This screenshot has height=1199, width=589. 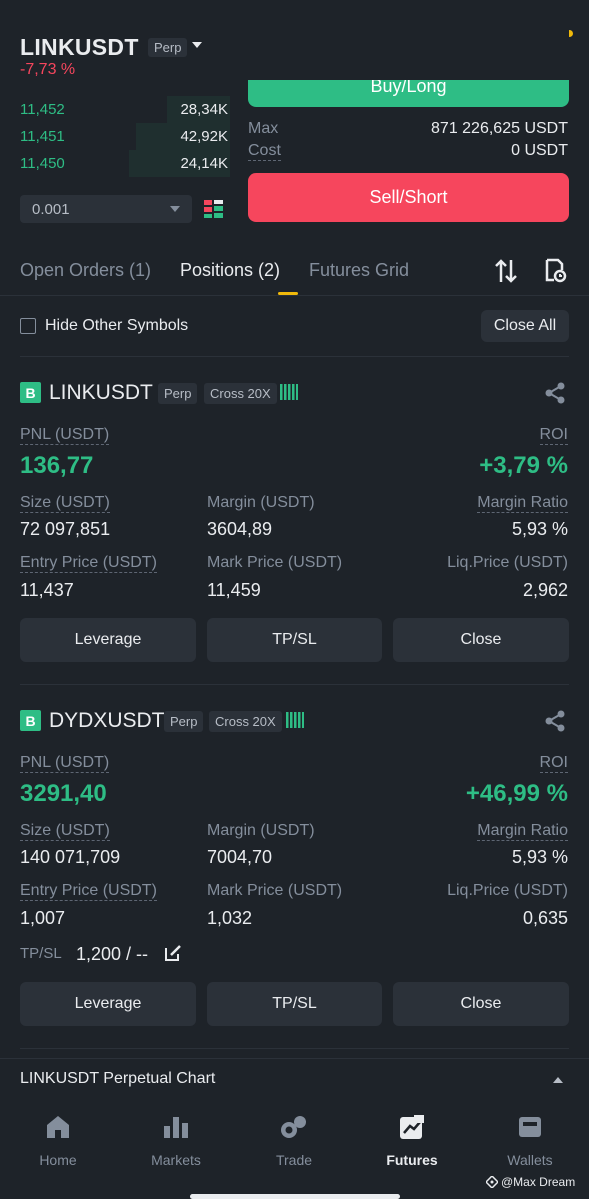 I want to click on tab-positions: Positions (2), so click(x=230, y=270).